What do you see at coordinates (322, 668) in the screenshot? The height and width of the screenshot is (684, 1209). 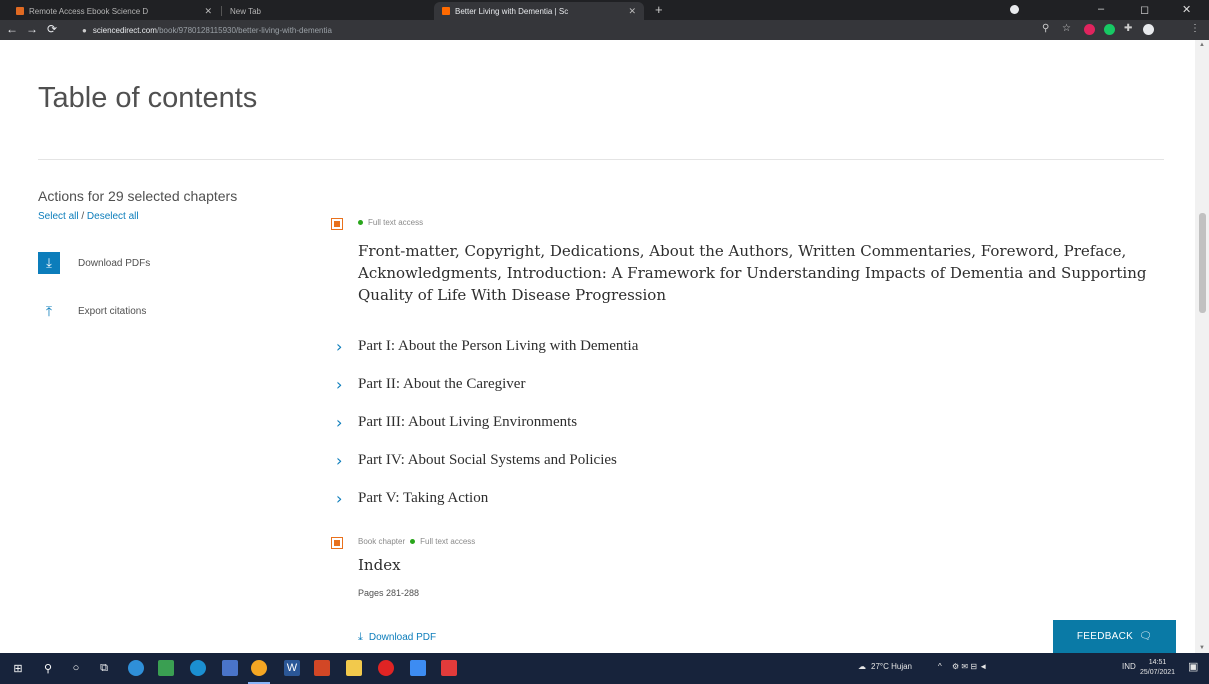 I see `powerpoint-app-icon` at bounding box center [322, 668].